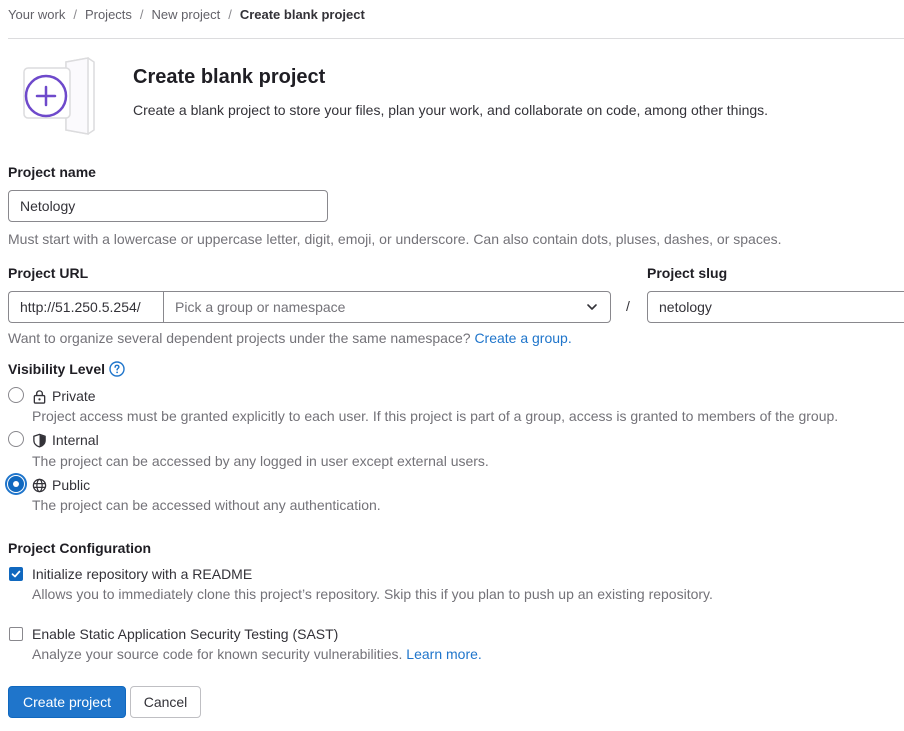 This screenshot has width=904, height=731. Describe the element at coordinates (80, 548) in the screenshot. I see `project-configuration-label: Project Configuration` at that location.